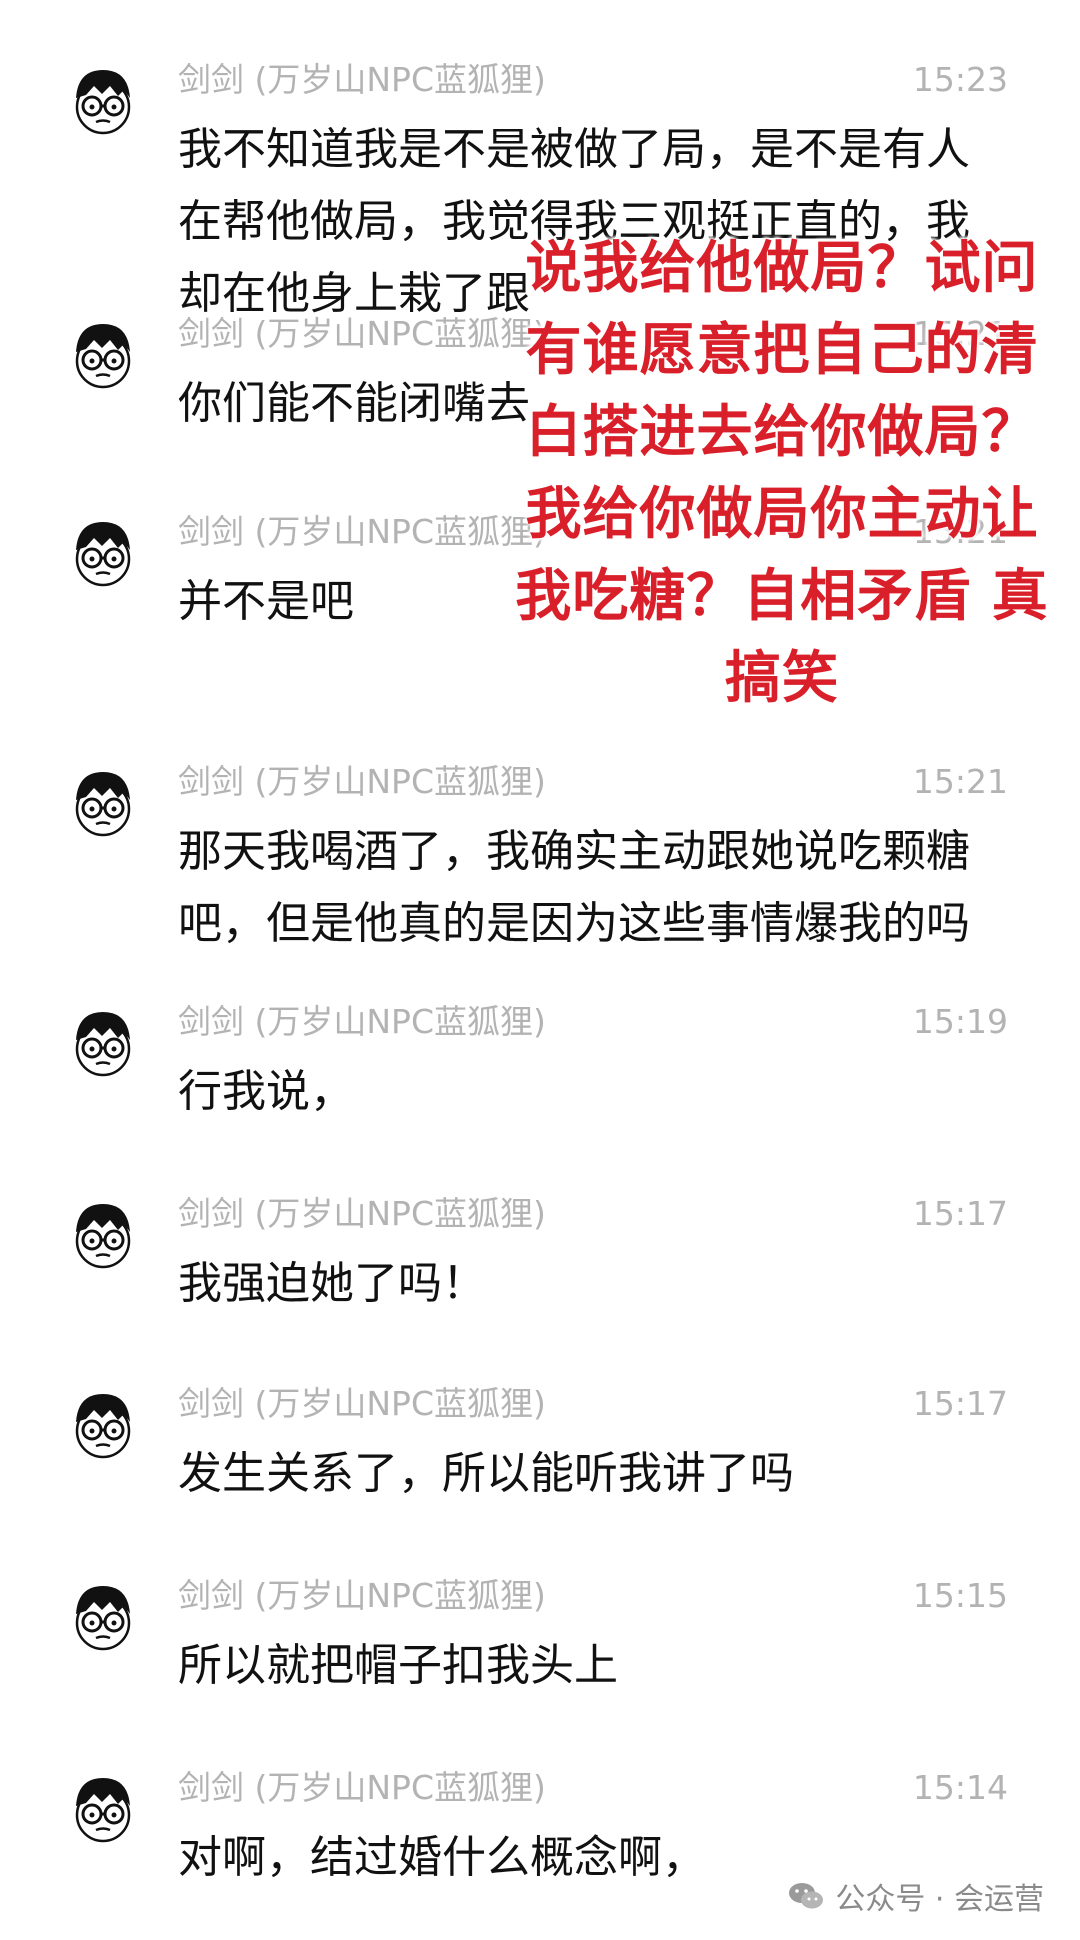  Describe the element at coordinates (939, 1899) in the screenshot. I see `watermark-text: 公众号 · 会运营` at that location.